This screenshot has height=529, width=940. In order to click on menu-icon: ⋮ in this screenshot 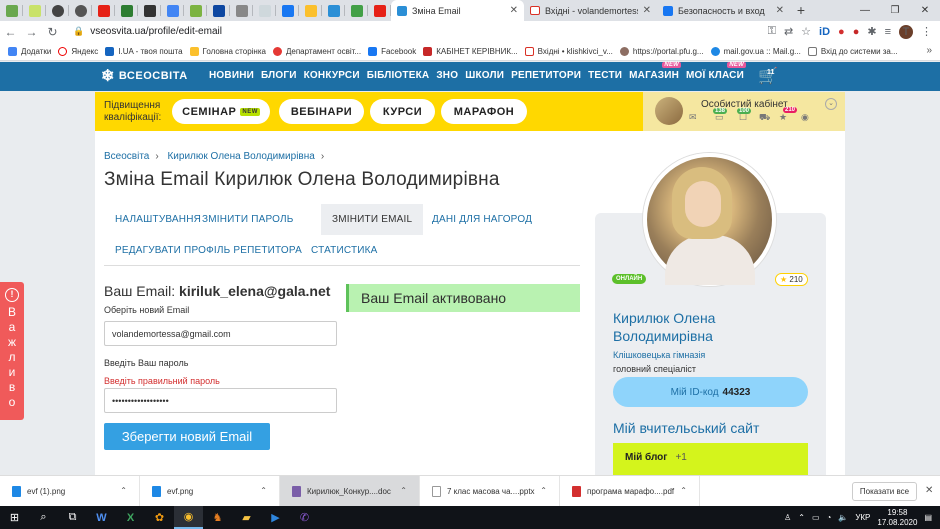, I will do `click(926, 31)`.